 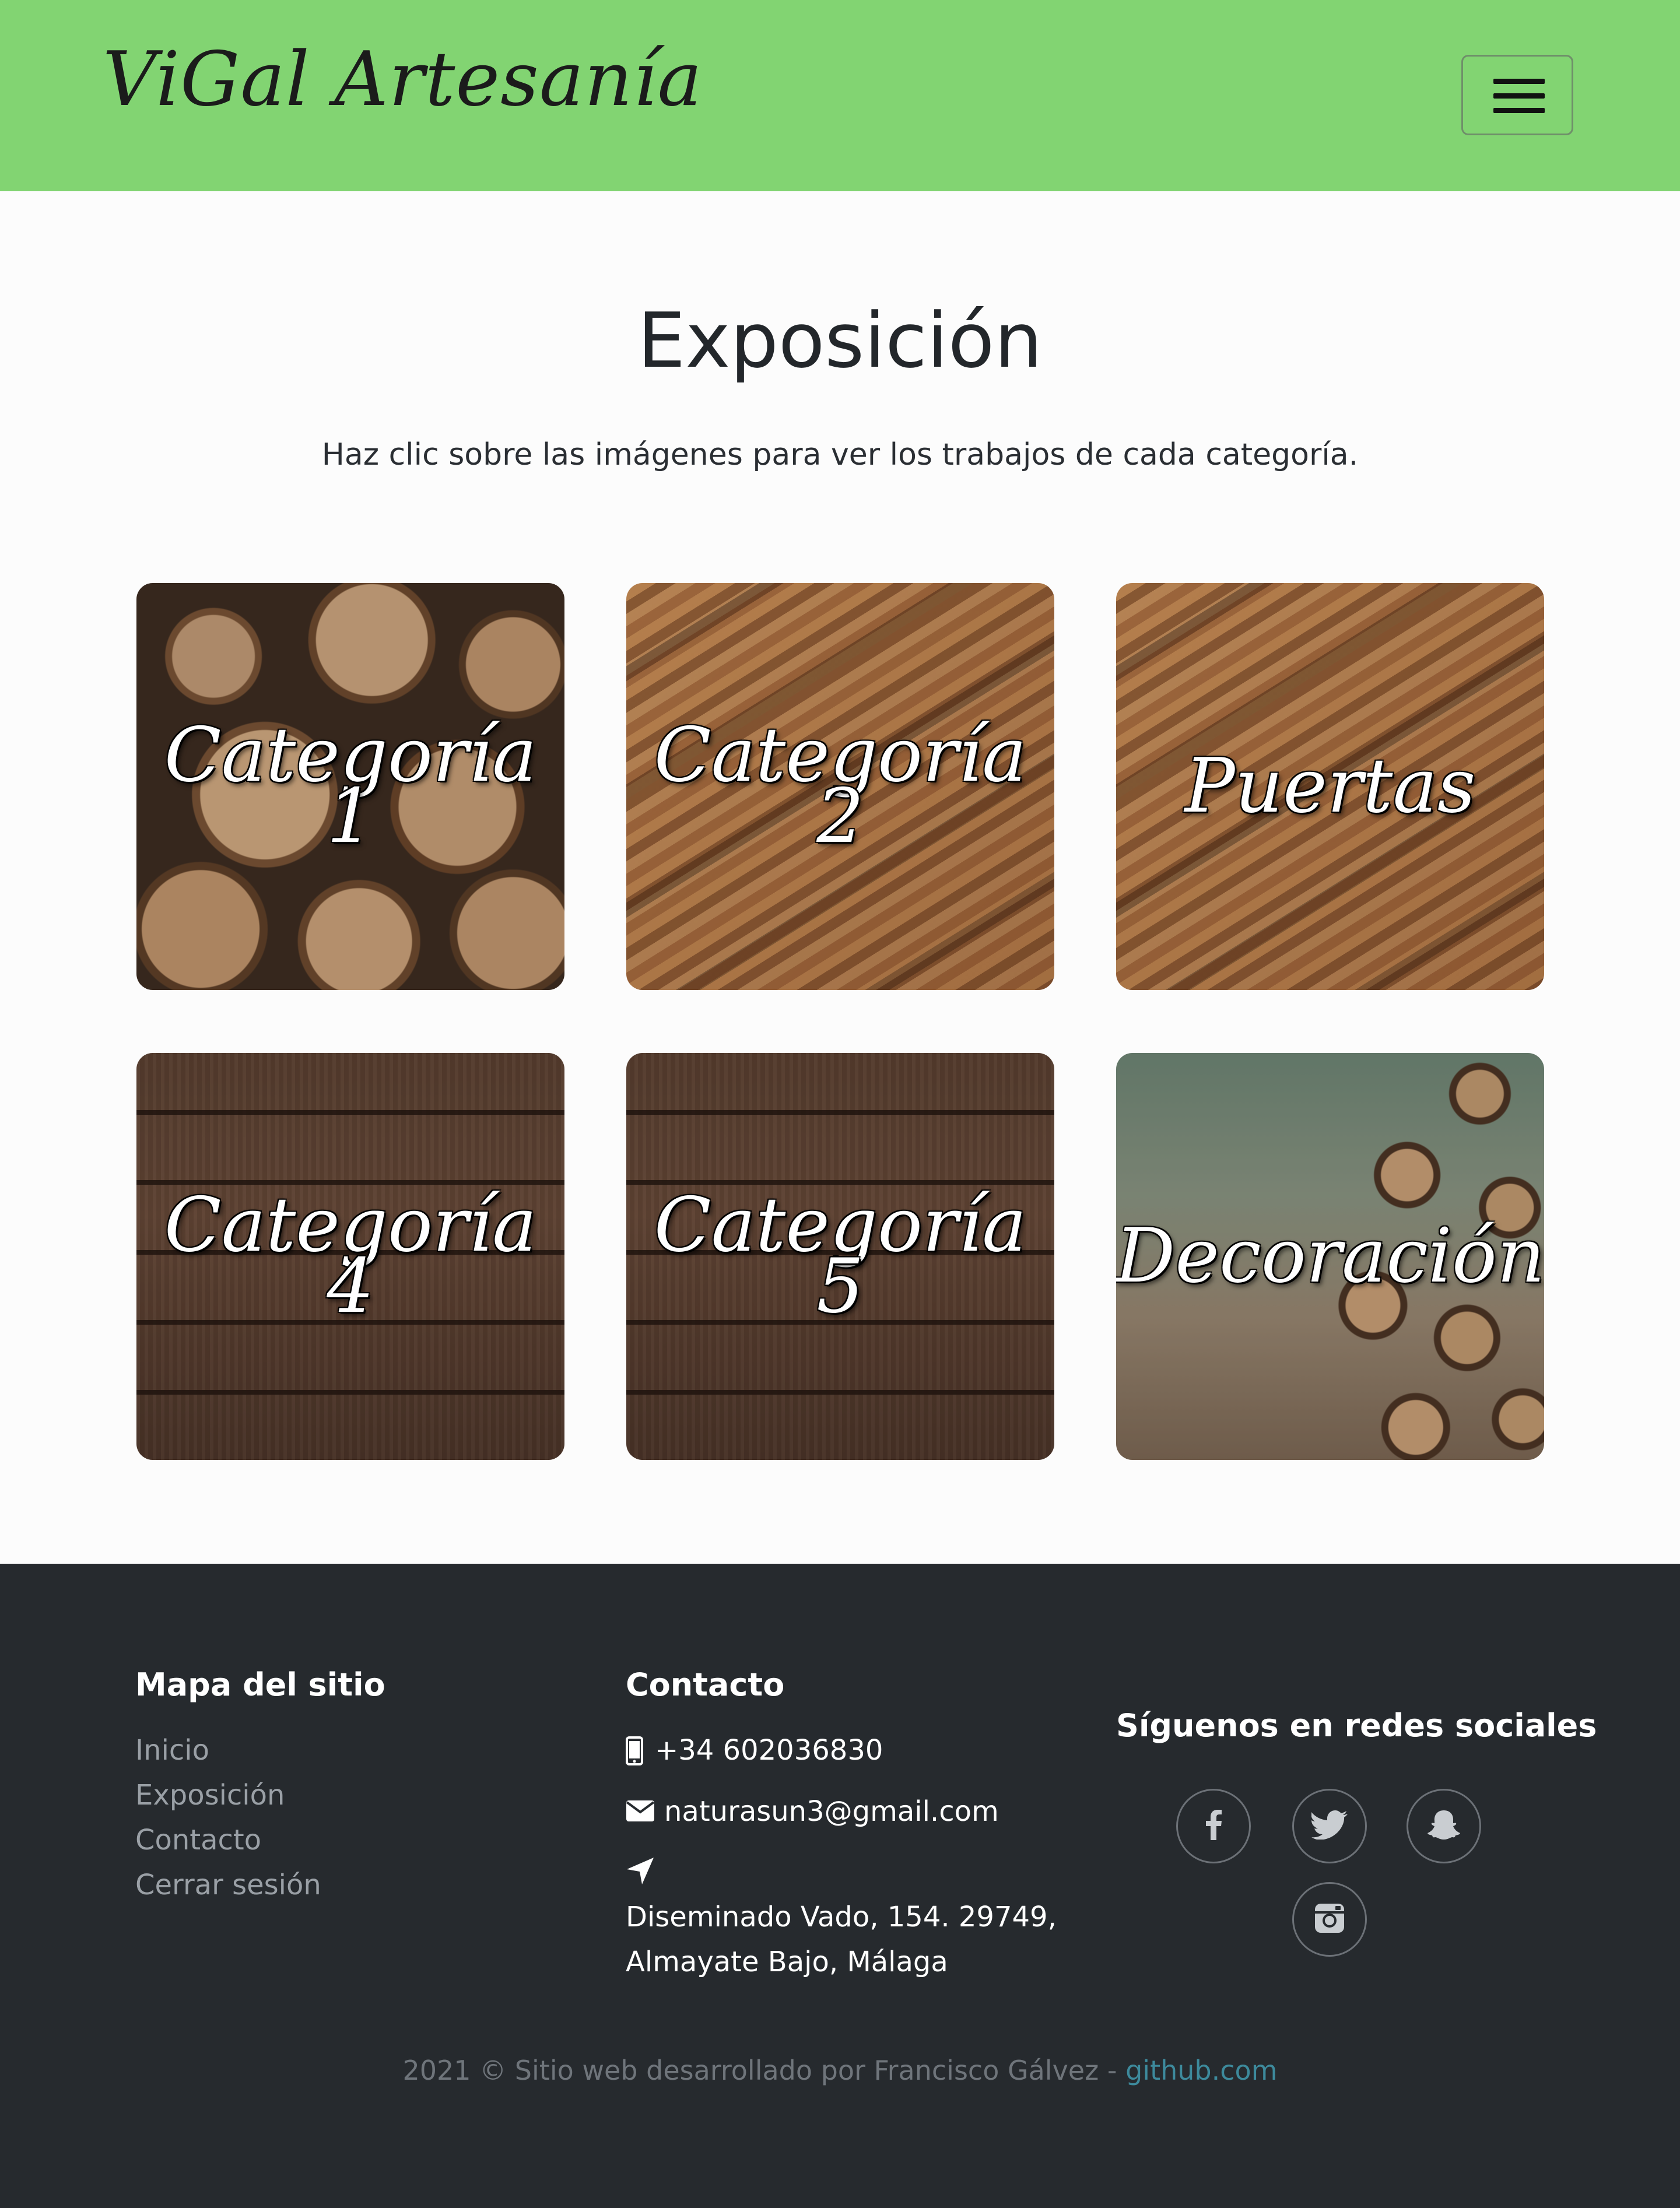 I want to click on instagram-icon, so click(x=1329, y=1919).